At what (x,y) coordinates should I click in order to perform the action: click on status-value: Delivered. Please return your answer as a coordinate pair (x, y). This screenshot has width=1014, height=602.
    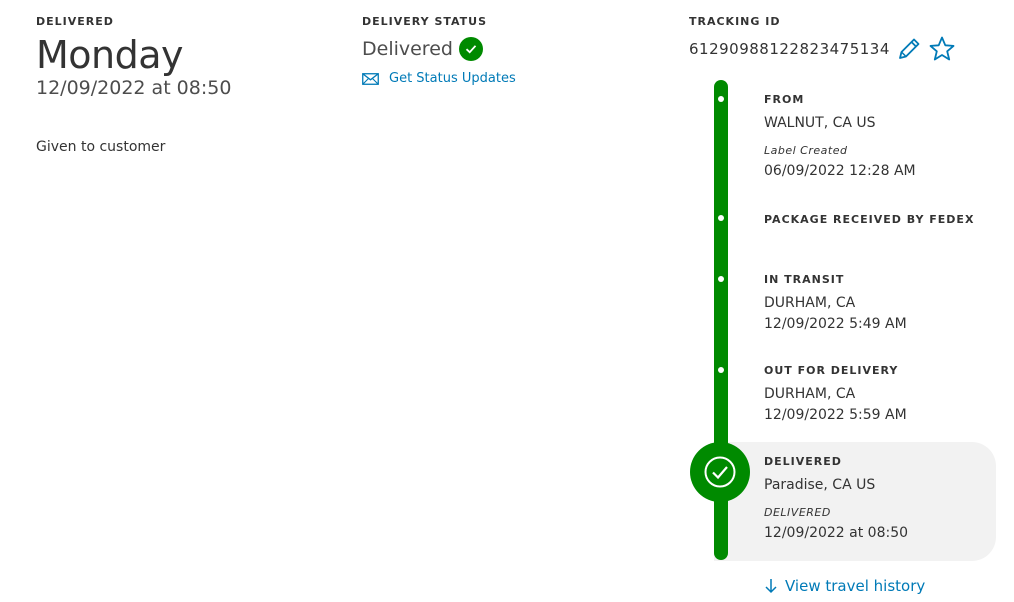
    Looking at the image, I should click on (407, 49).